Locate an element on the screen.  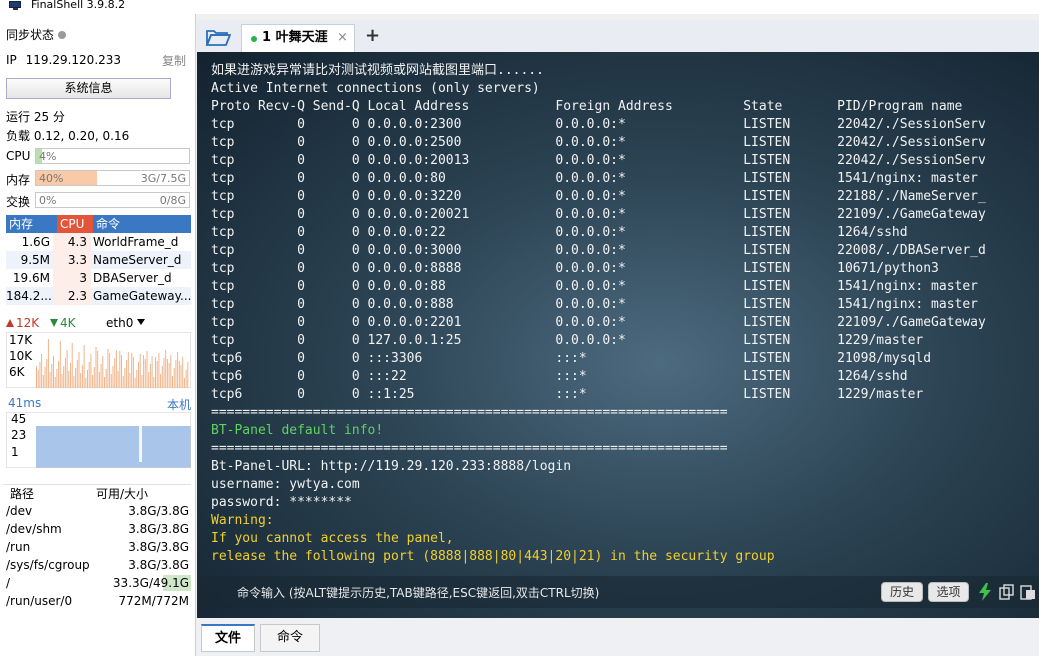
ping-chart-svg is located at coordinates (98, 440).